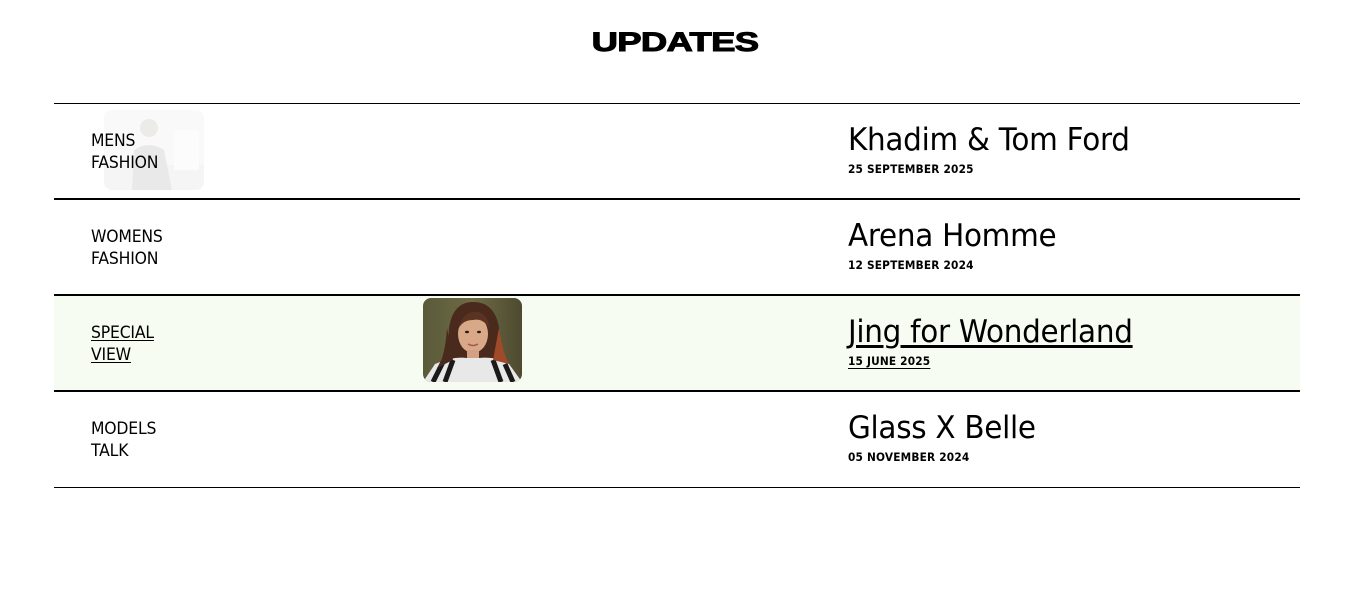  What do you see at coordinates (124, 429) in the screenshot?
I see `category-line: MODELS` at bounding box center [124, 429].